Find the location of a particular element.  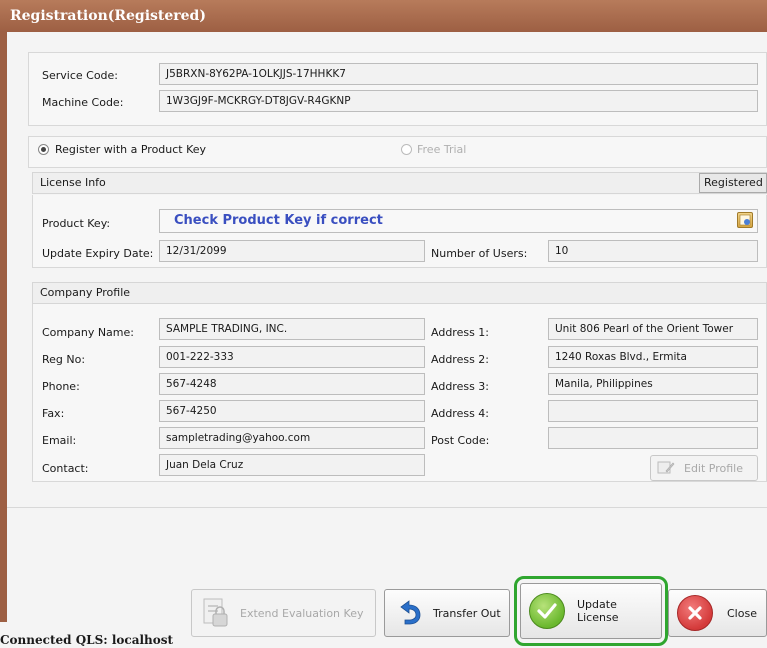

email-label: Email: is located at coordinates (59, 440).